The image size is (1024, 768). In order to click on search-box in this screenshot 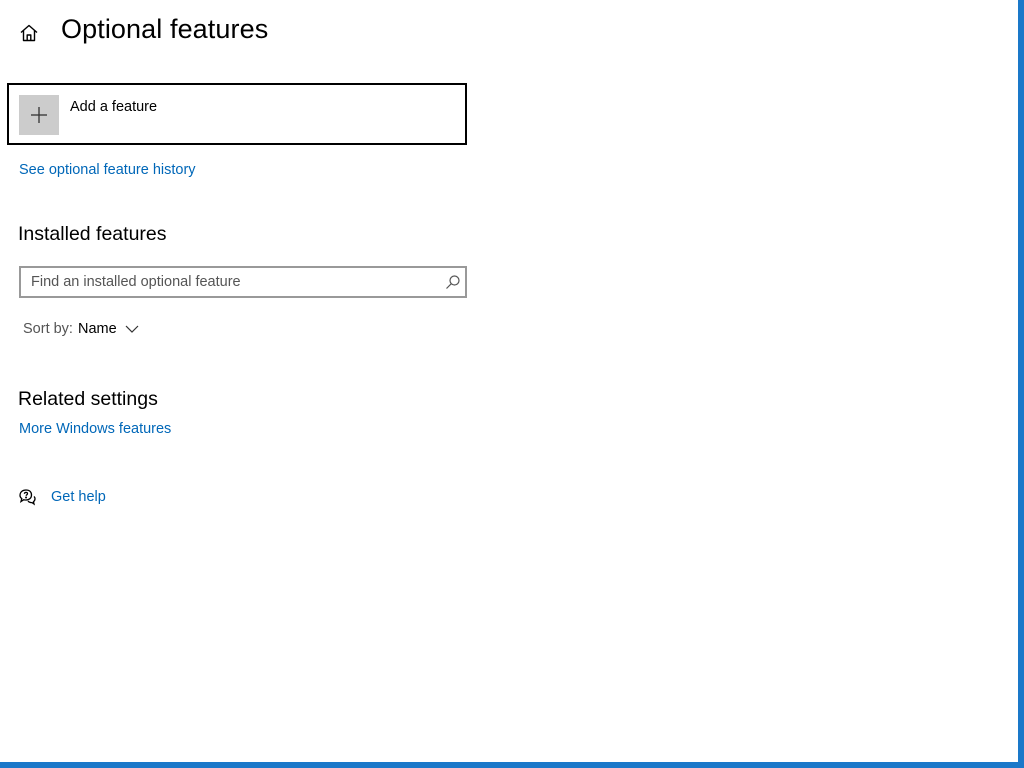, I will do `click(243, 282)`.